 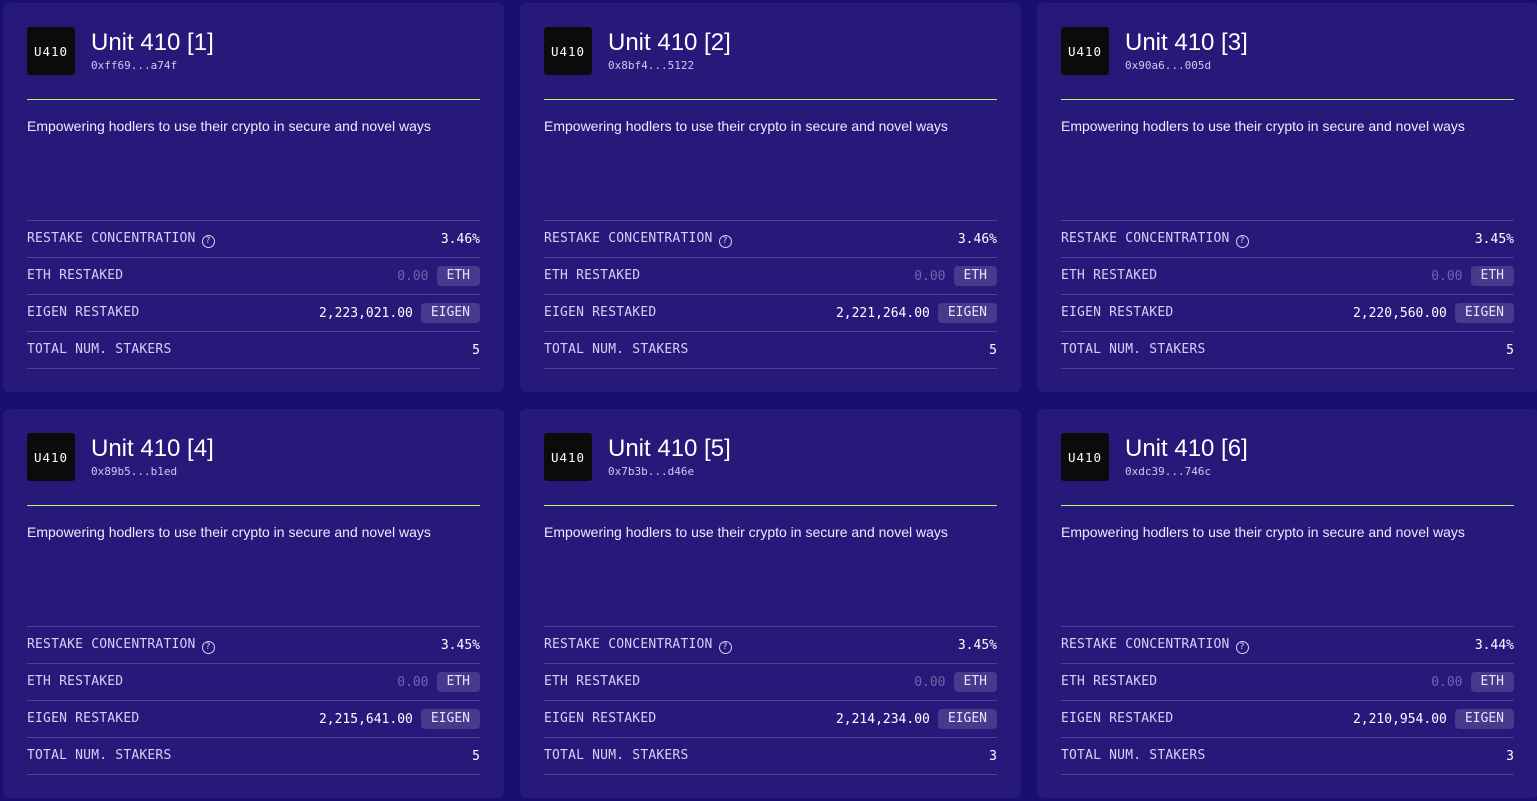 What do you see at coordinates (365, 719) in the screenshot?
I see `eigen-restaked-value: 2,215,641.00` at bounding box center [365, 719].